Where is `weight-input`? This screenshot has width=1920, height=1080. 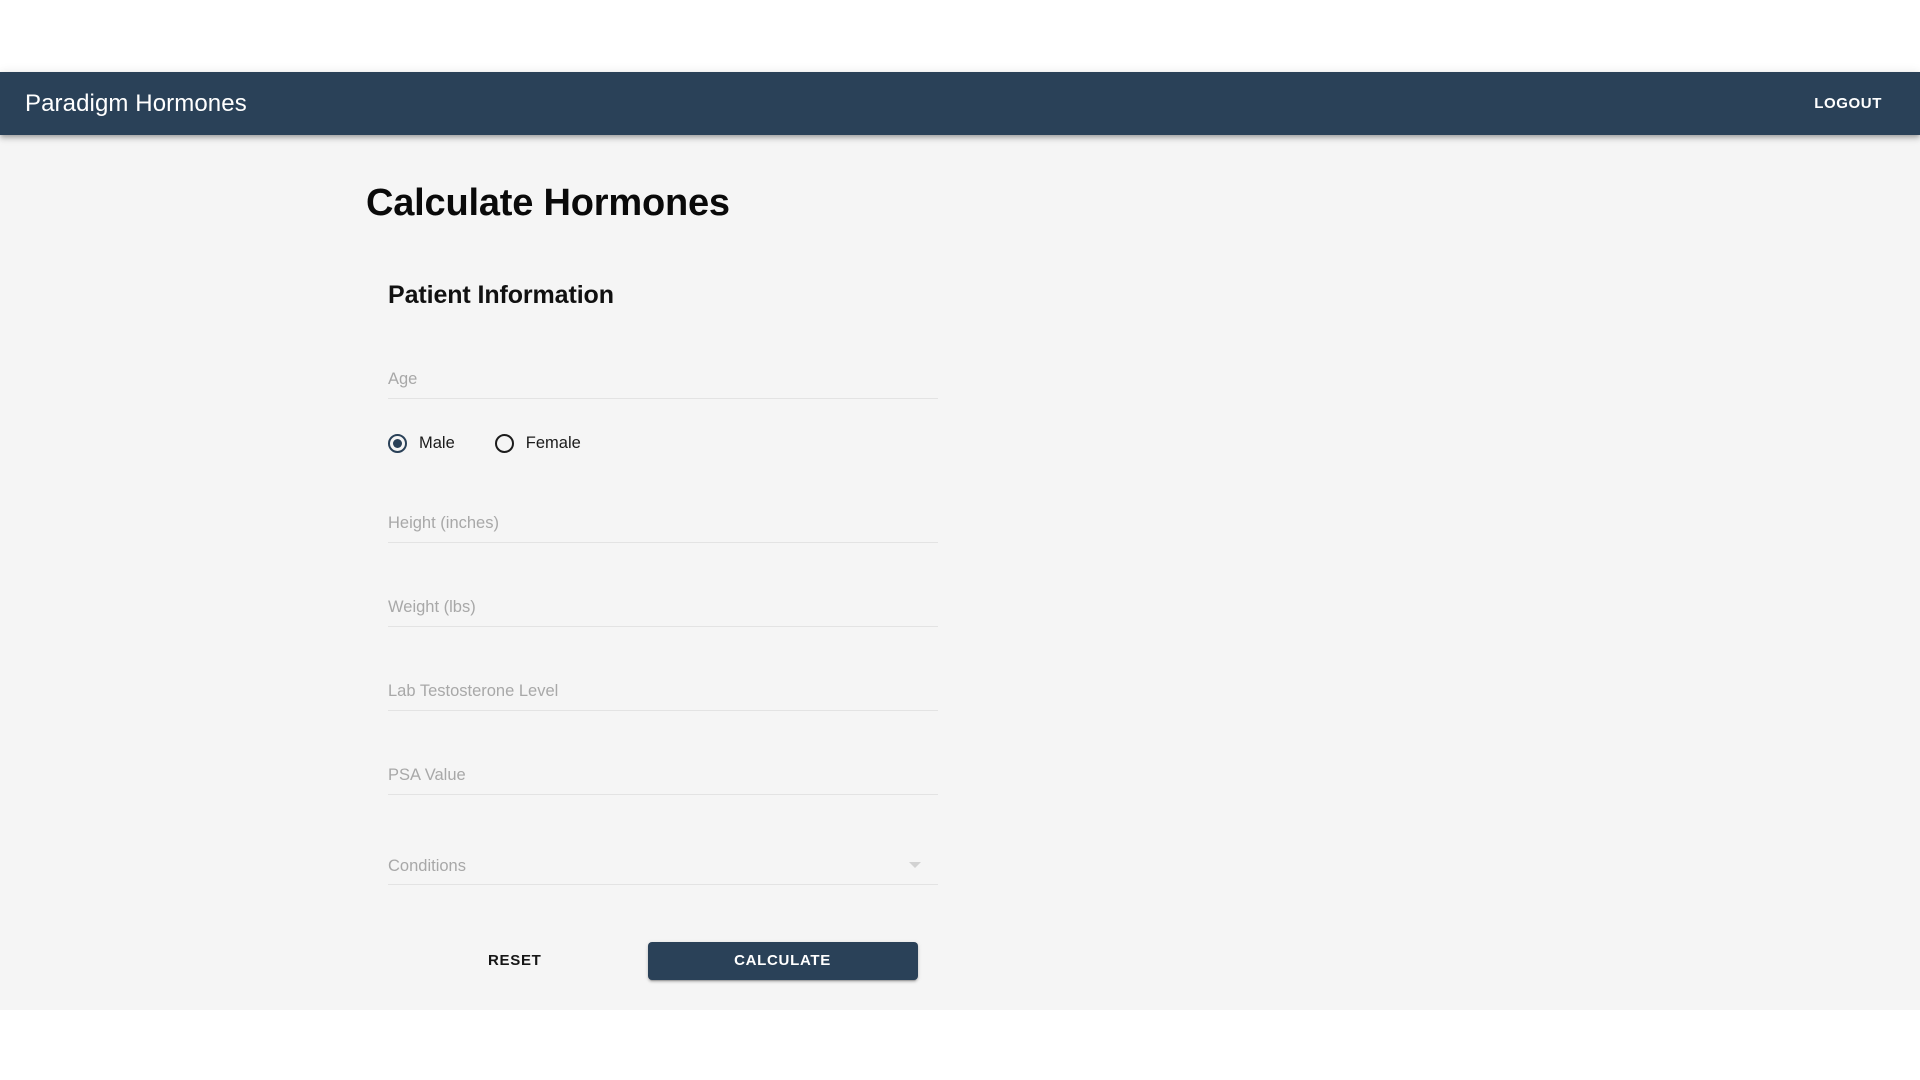
weight-input is located at coordinates (663, 608).